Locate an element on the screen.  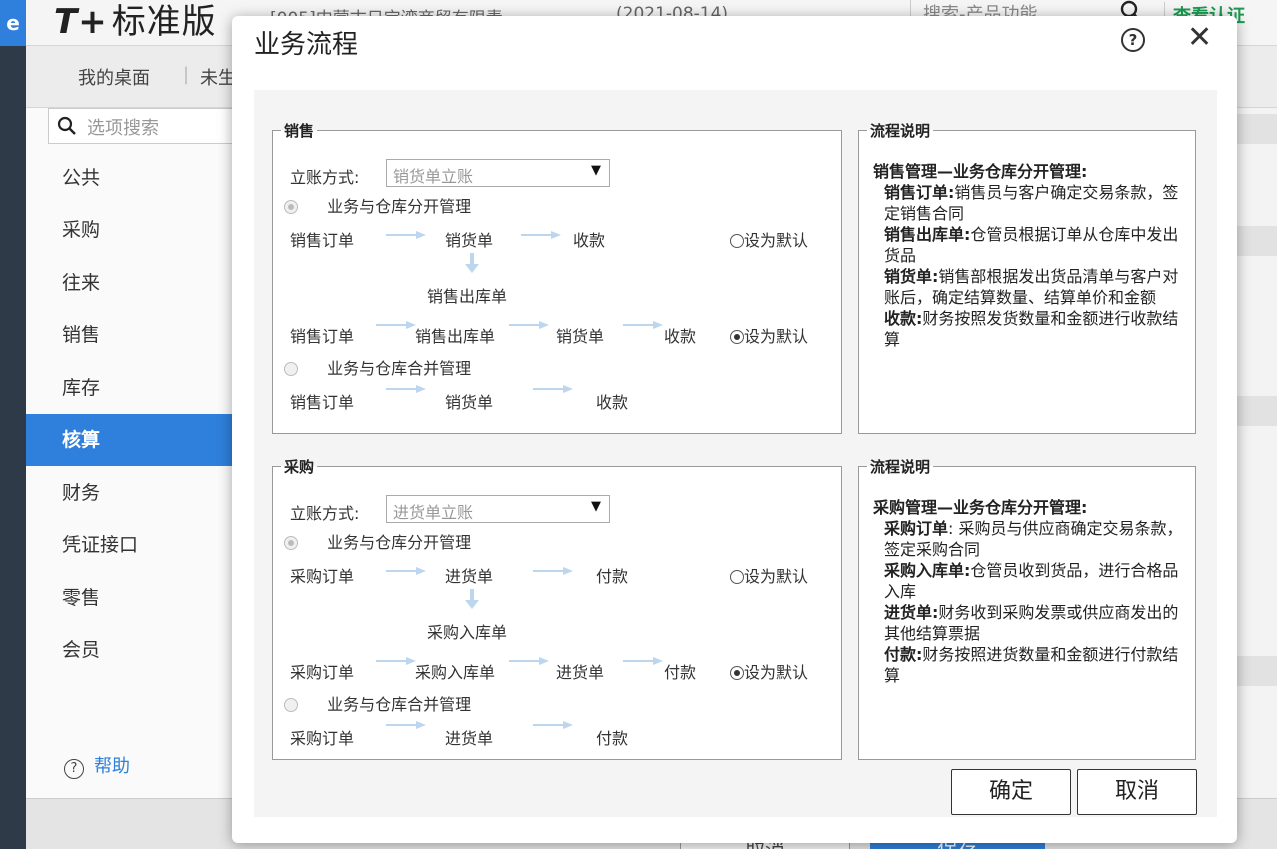
app-brand: T+ 标准版 is located at coordinates (135, 21).